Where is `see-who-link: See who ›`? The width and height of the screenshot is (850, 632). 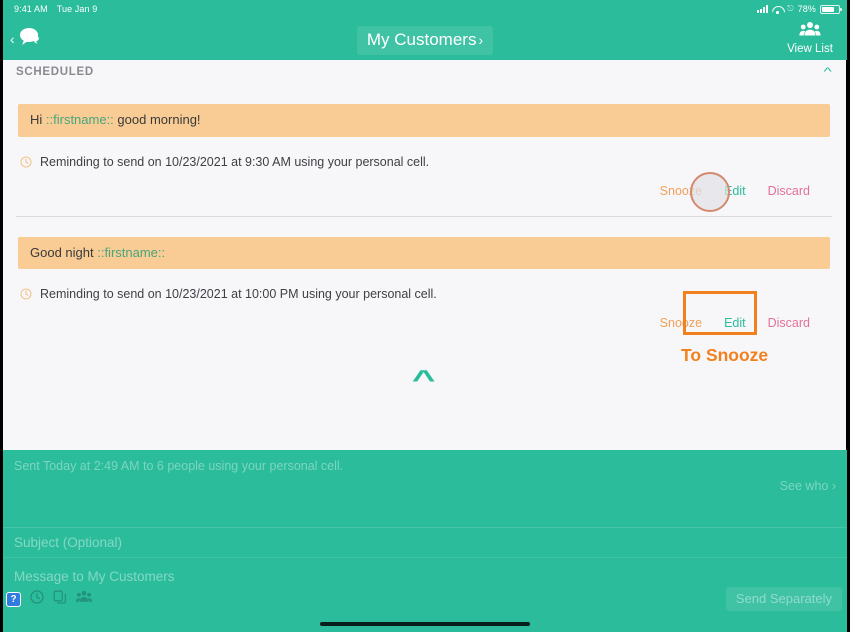
see-who-link: See who › is located at coordinates (808, 486).